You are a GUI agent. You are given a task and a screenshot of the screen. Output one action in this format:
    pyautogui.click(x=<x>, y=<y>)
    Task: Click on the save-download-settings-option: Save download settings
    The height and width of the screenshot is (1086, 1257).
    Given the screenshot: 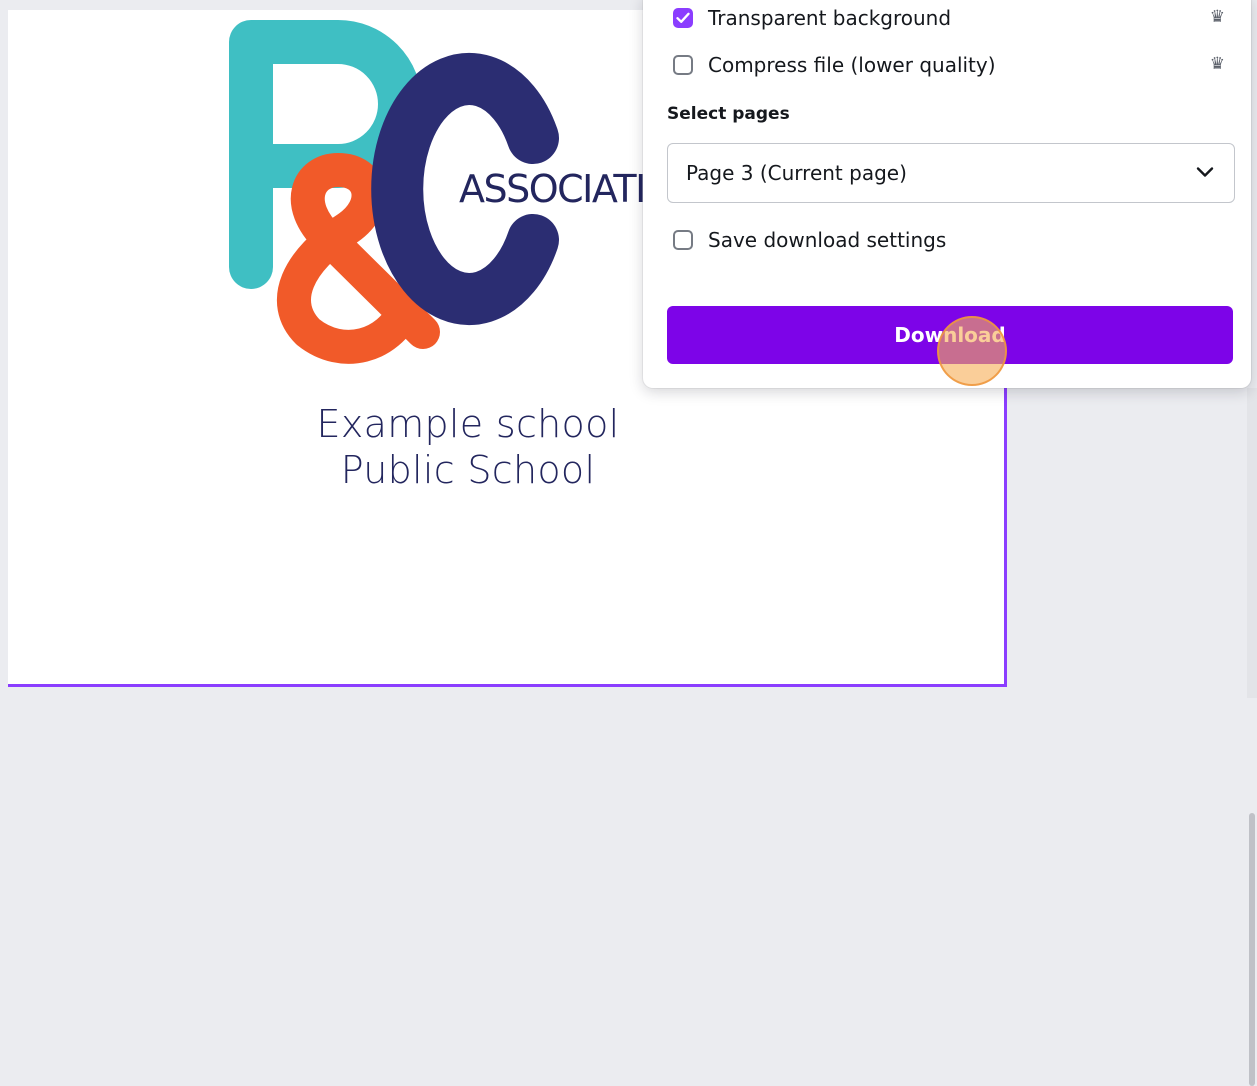 What is the action you would take?
    pyautogui.click(x=809, y=240)
    